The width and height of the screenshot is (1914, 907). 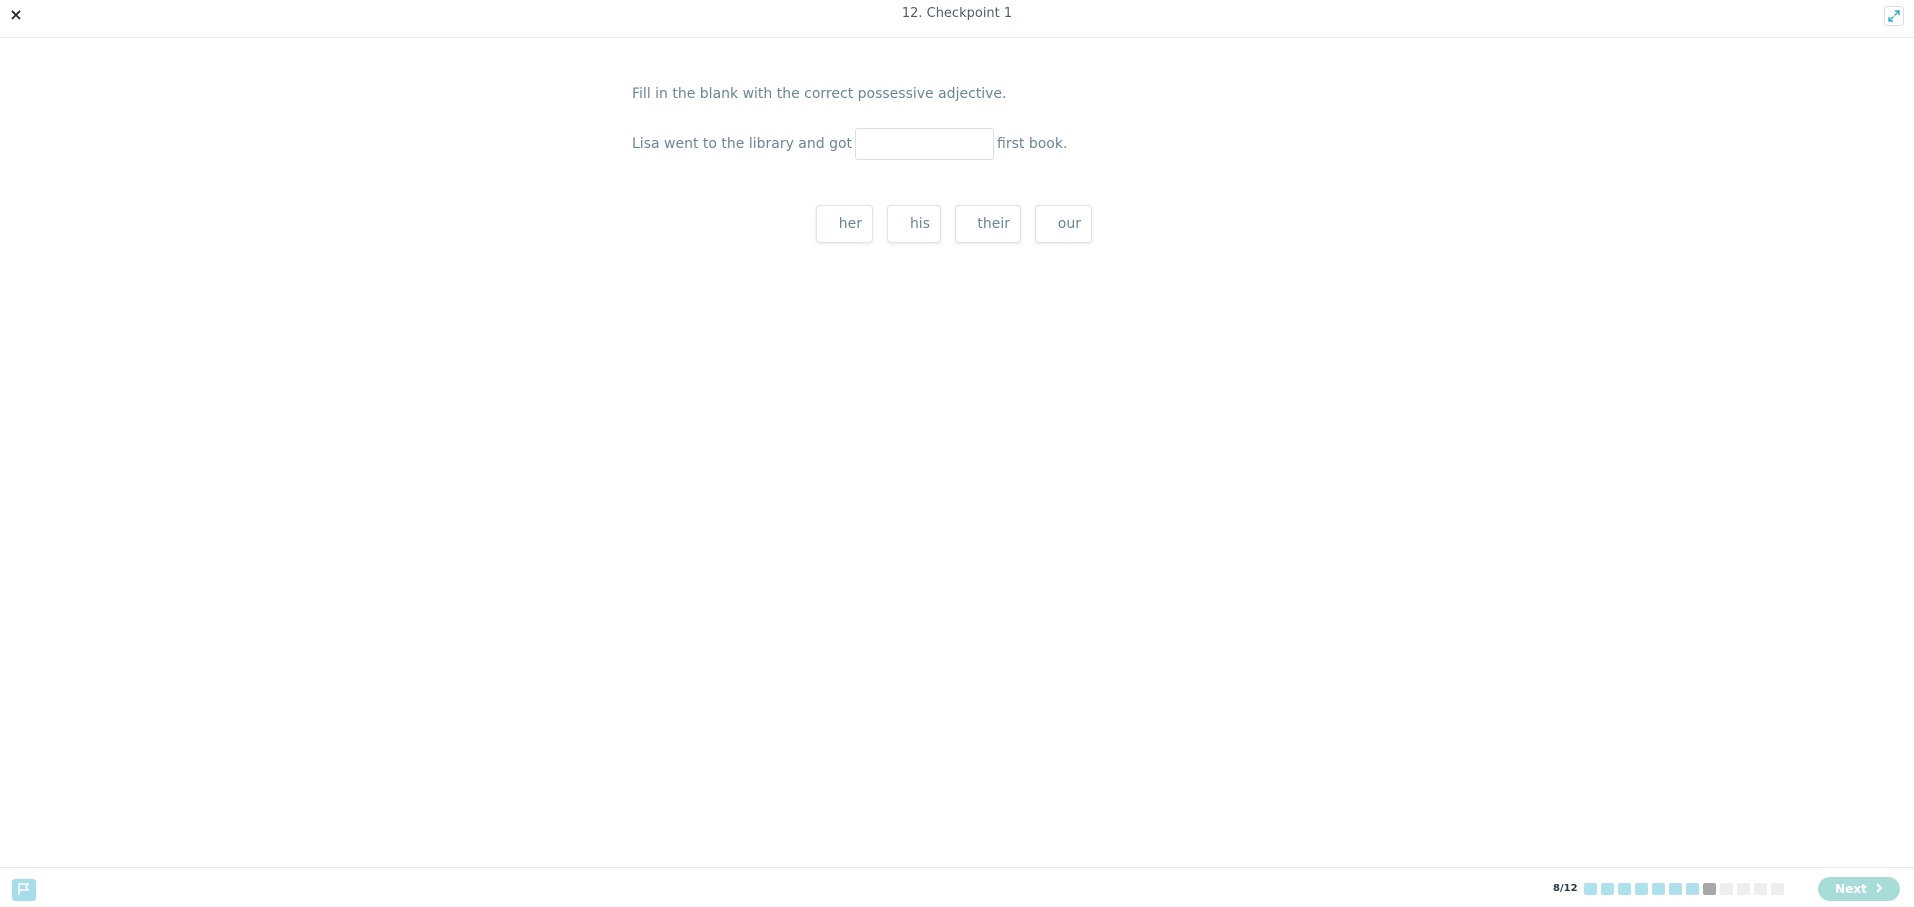 I want to click on top-bar: × 12. Checkpoint 1, so click(x=957, y=19).